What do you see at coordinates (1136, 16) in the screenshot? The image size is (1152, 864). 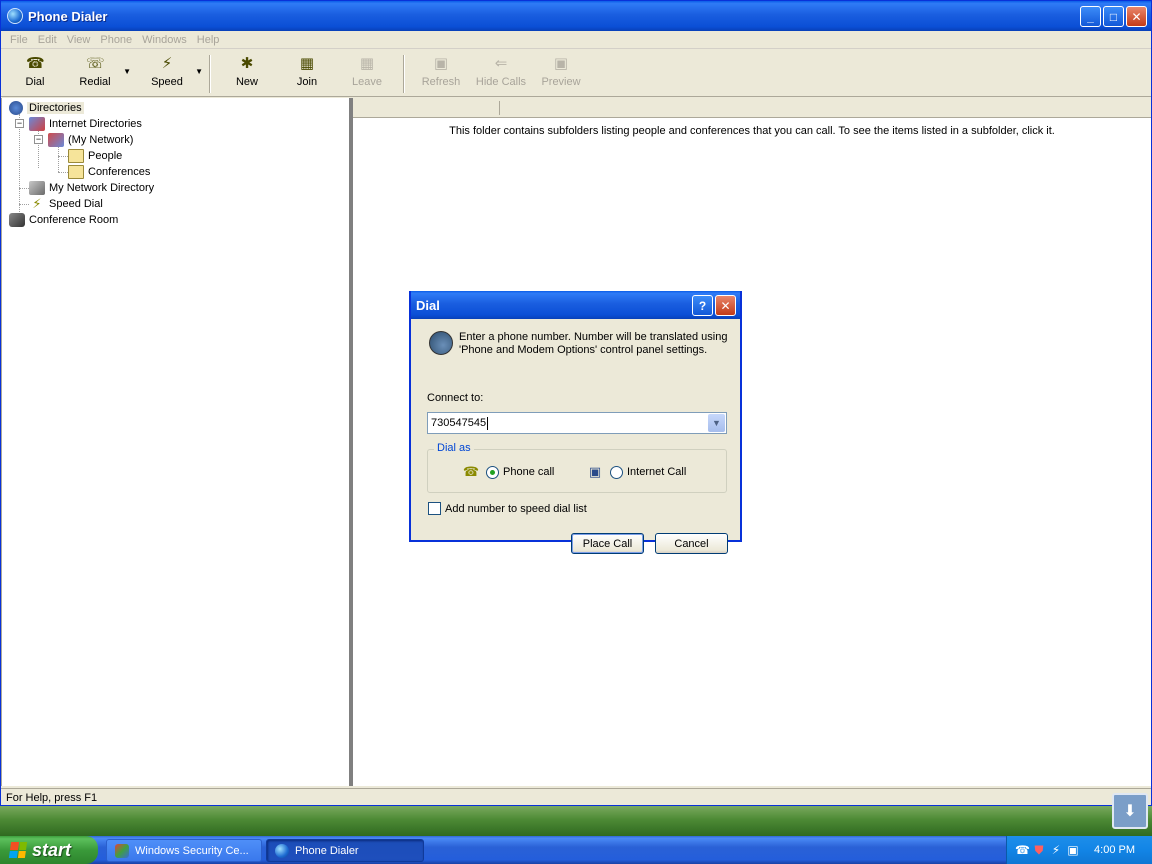 I see `close-button: ✕` at bounding box center [1136, 16].